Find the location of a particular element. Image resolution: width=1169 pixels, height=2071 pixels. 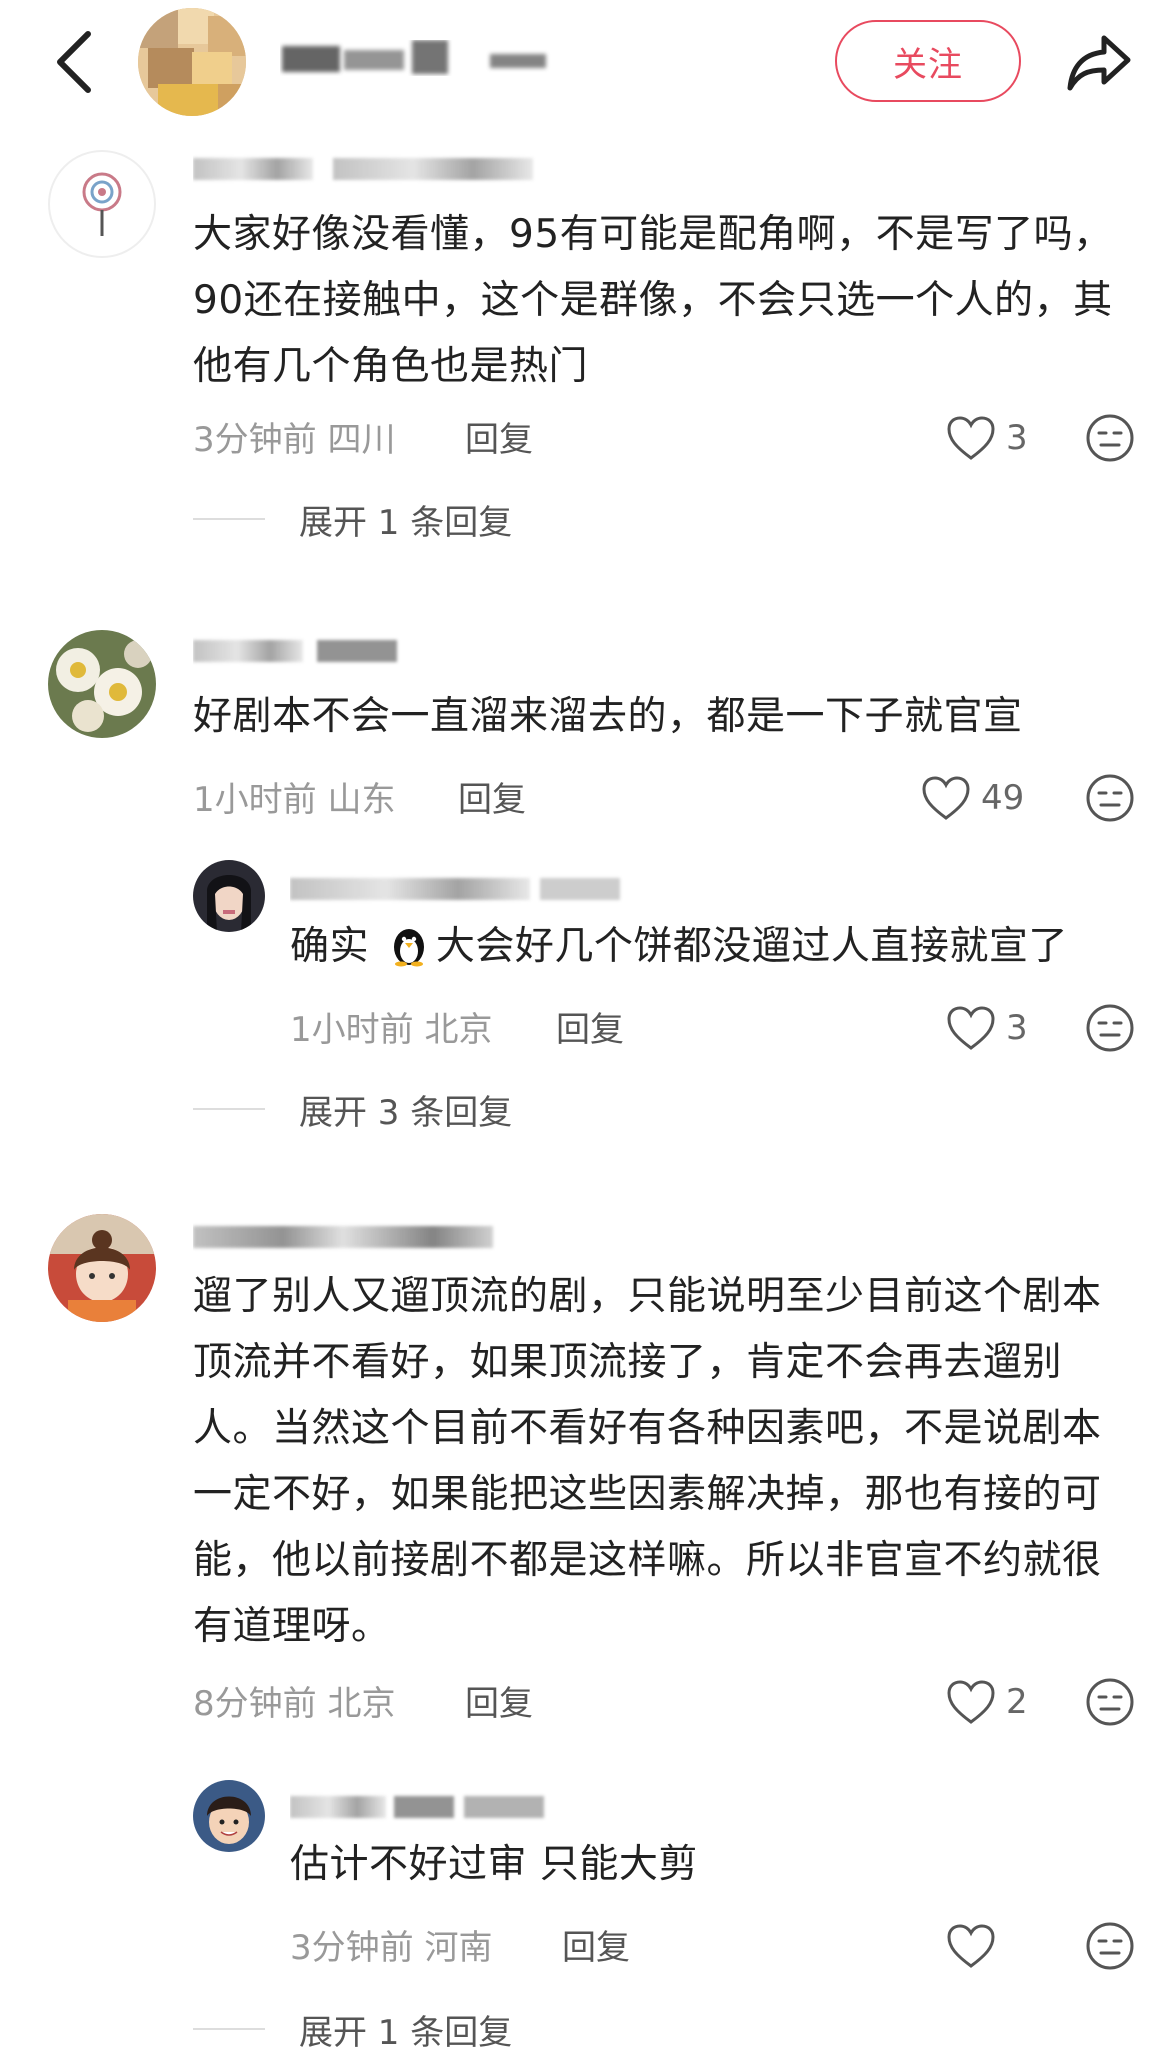

comment-location: 北京 is located at coordinates (361, 1704).